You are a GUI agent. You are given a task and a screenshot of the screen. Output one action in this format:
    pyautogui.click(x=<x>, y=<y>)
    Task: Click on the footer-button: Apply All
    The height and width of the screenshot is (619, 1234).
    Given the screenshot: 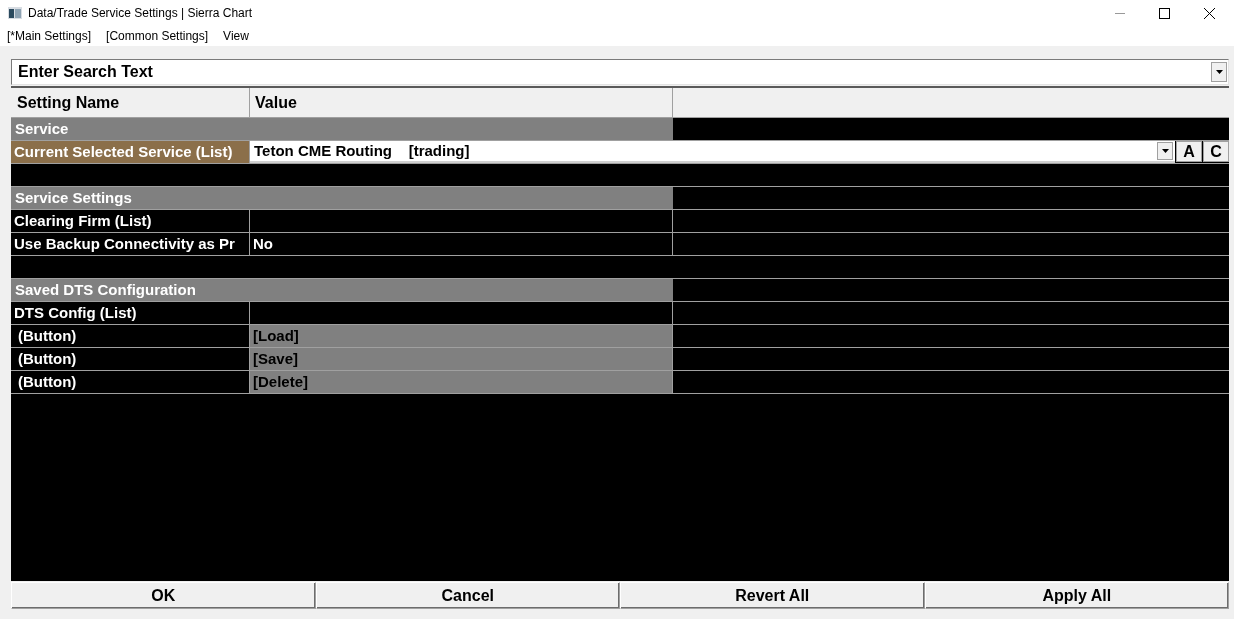 What is the action you would take?
    pyautogui.click(x=1076, y=595)
    